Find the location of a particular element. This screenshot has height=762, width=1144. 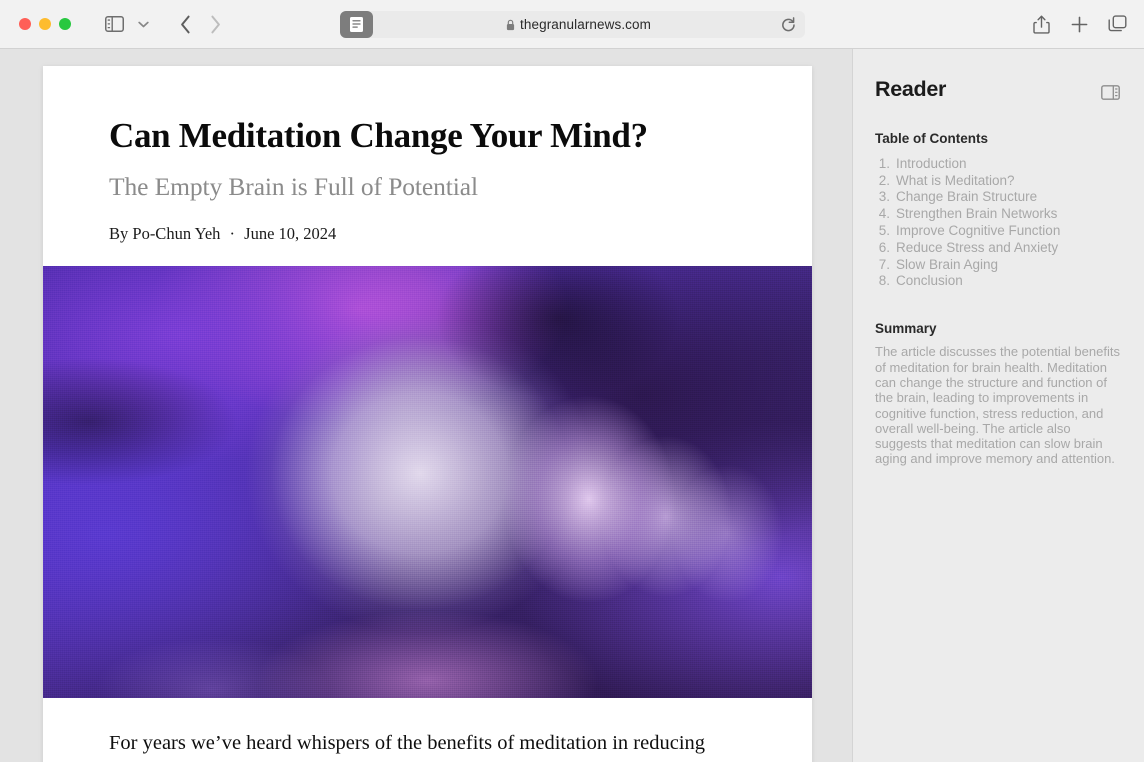

toolbar-right-group is located at coordinates (1079, 24).